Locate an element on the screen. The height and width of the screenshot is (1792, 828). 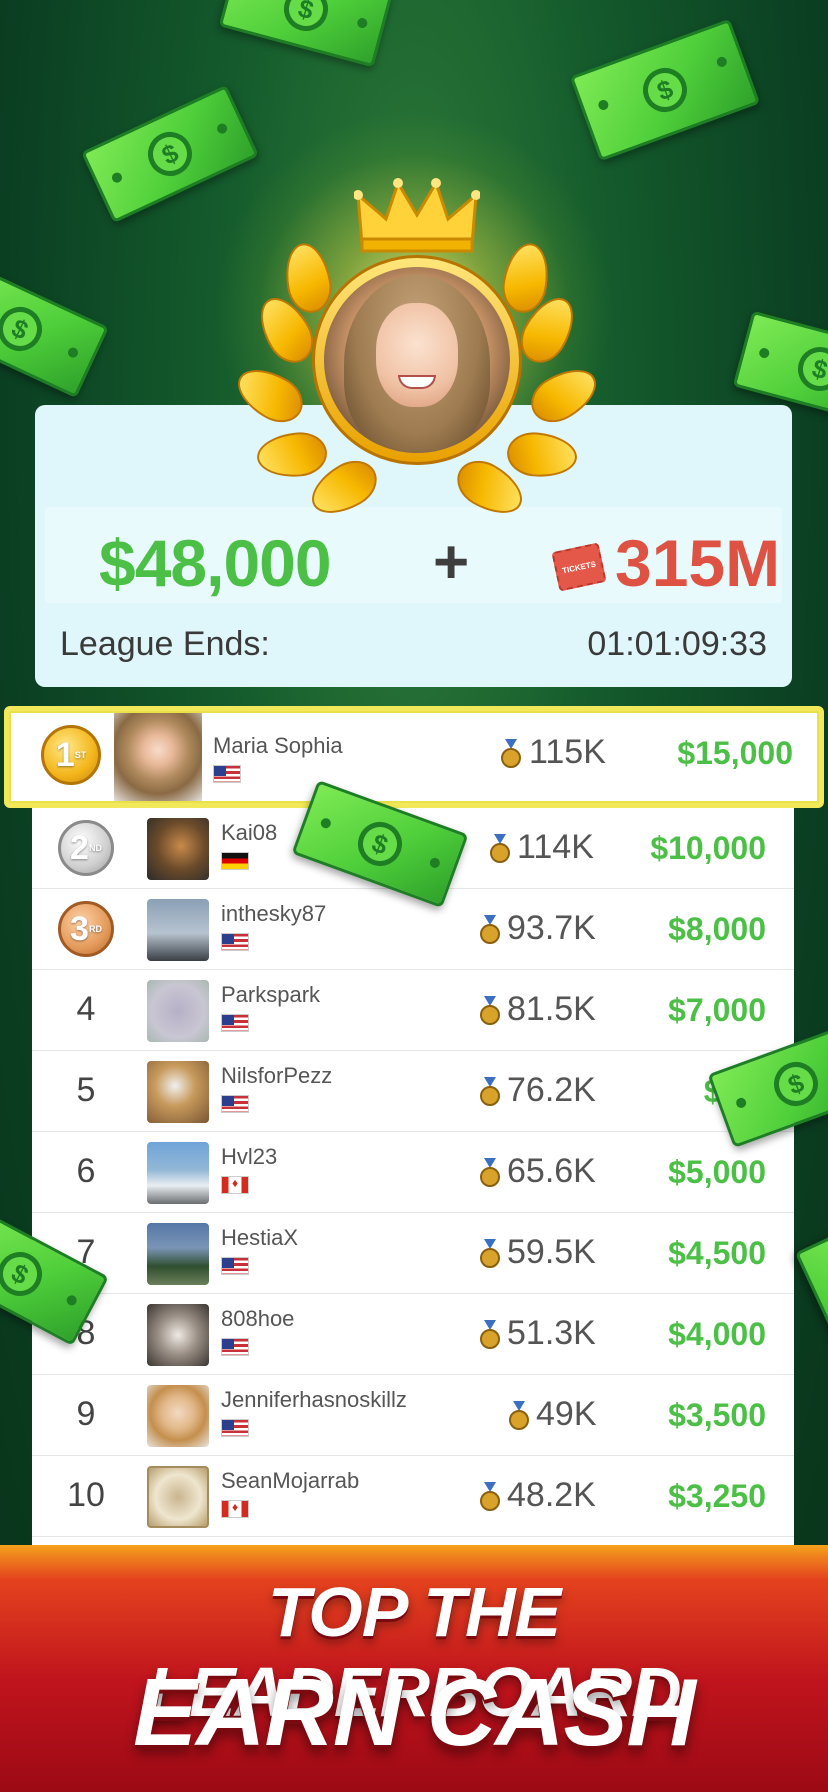
player-name: NilsforPezz is located at coordinates (277, 1075).